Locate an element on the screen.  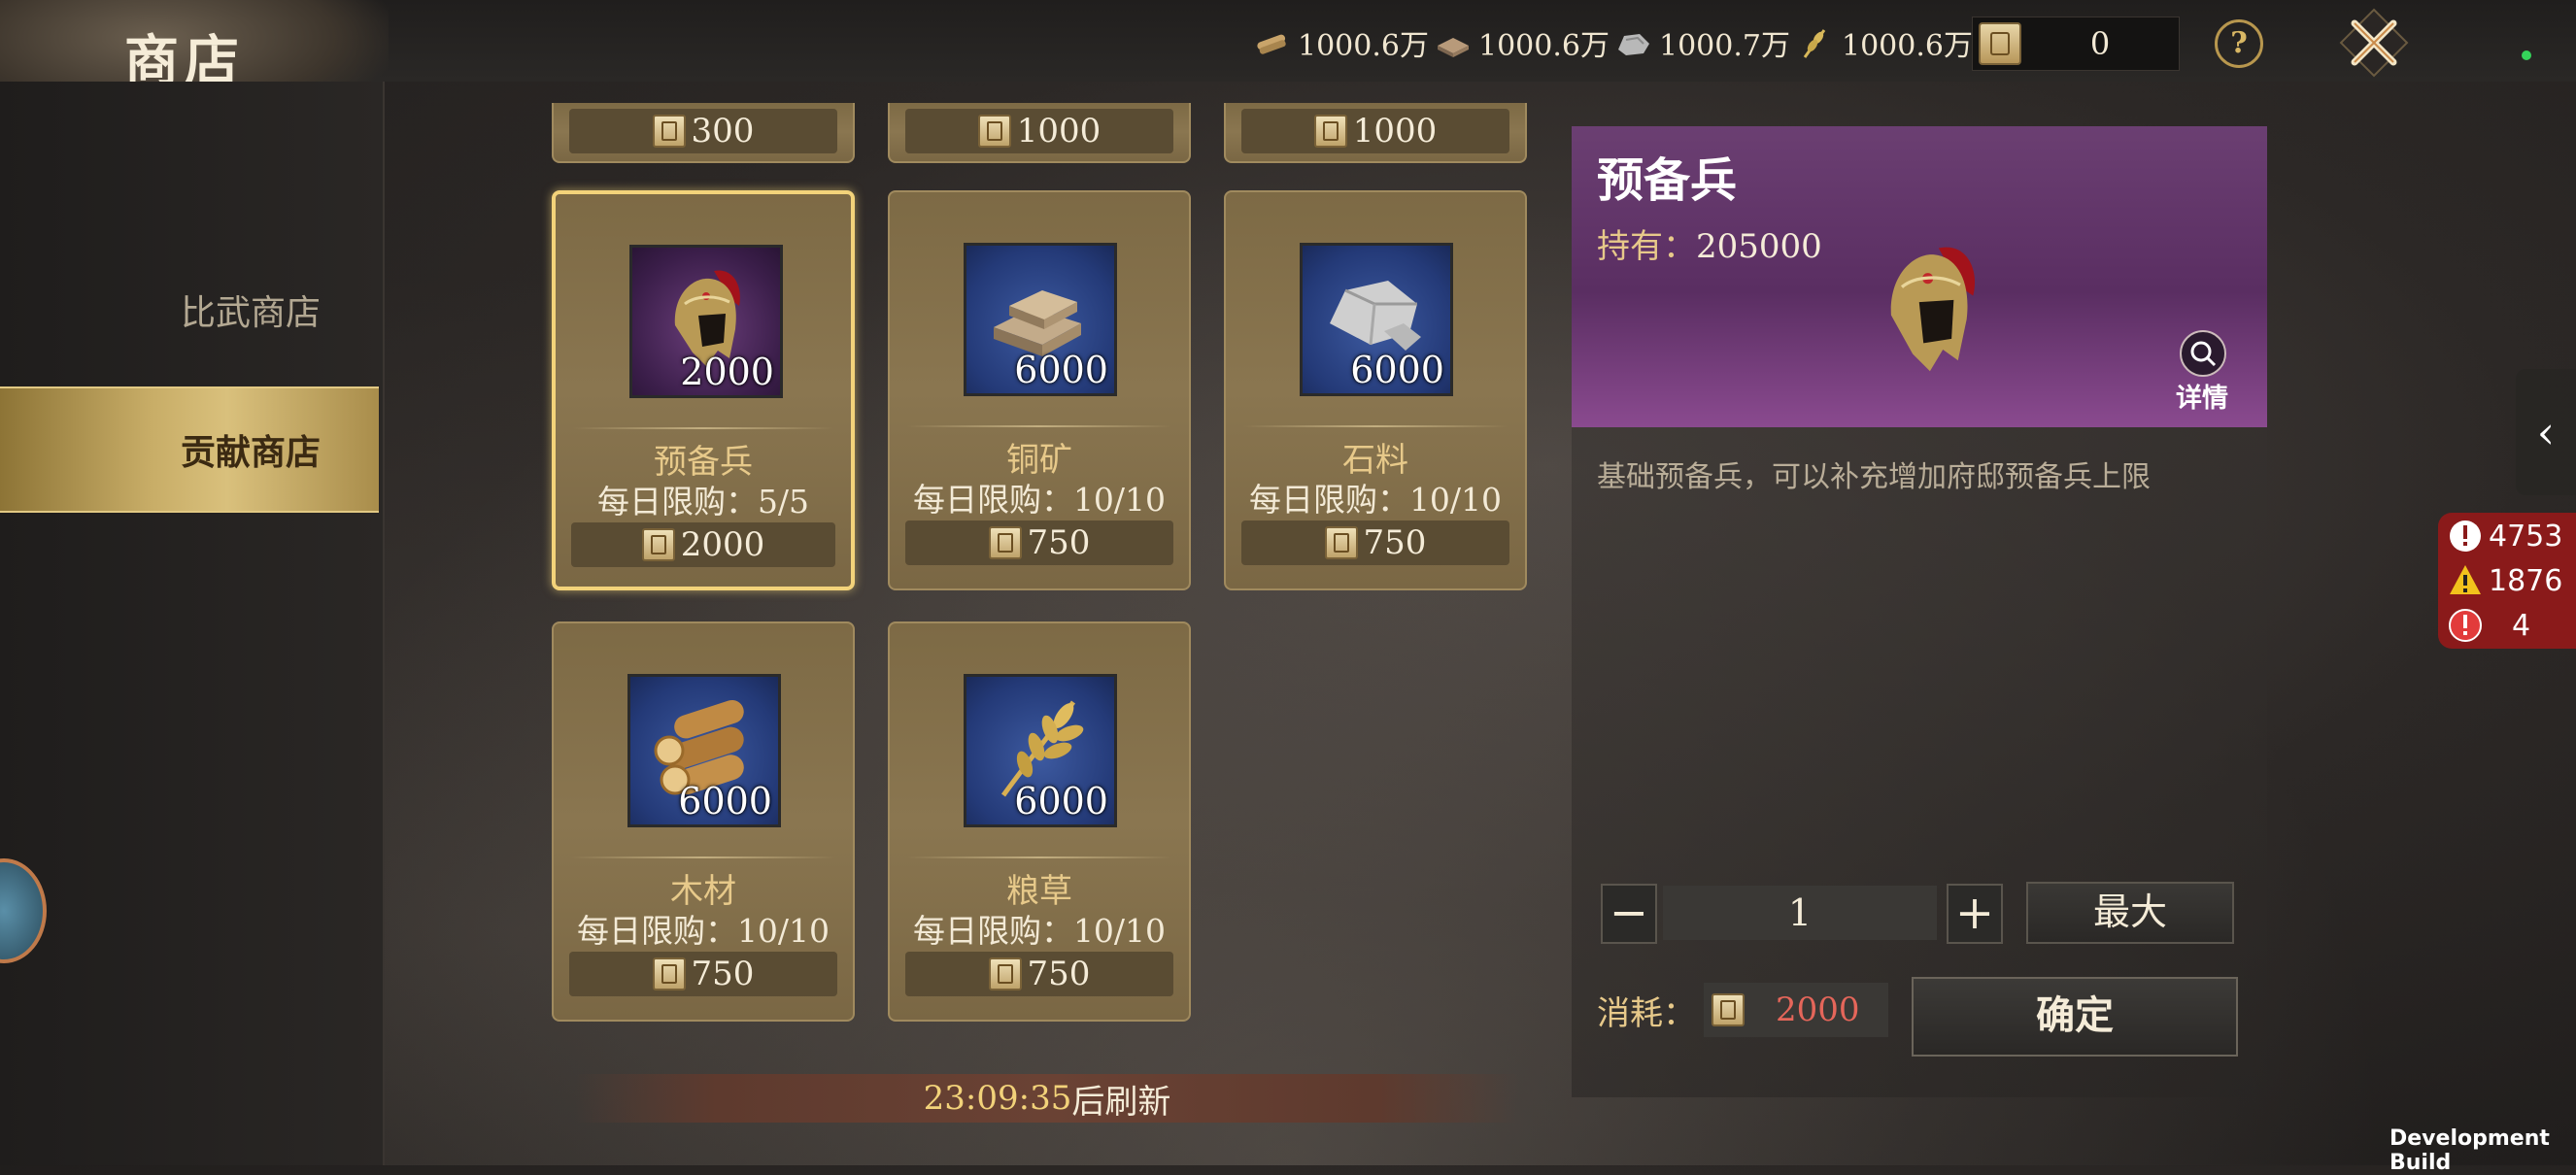
stone-icon is located at coordinates (1633, 44).